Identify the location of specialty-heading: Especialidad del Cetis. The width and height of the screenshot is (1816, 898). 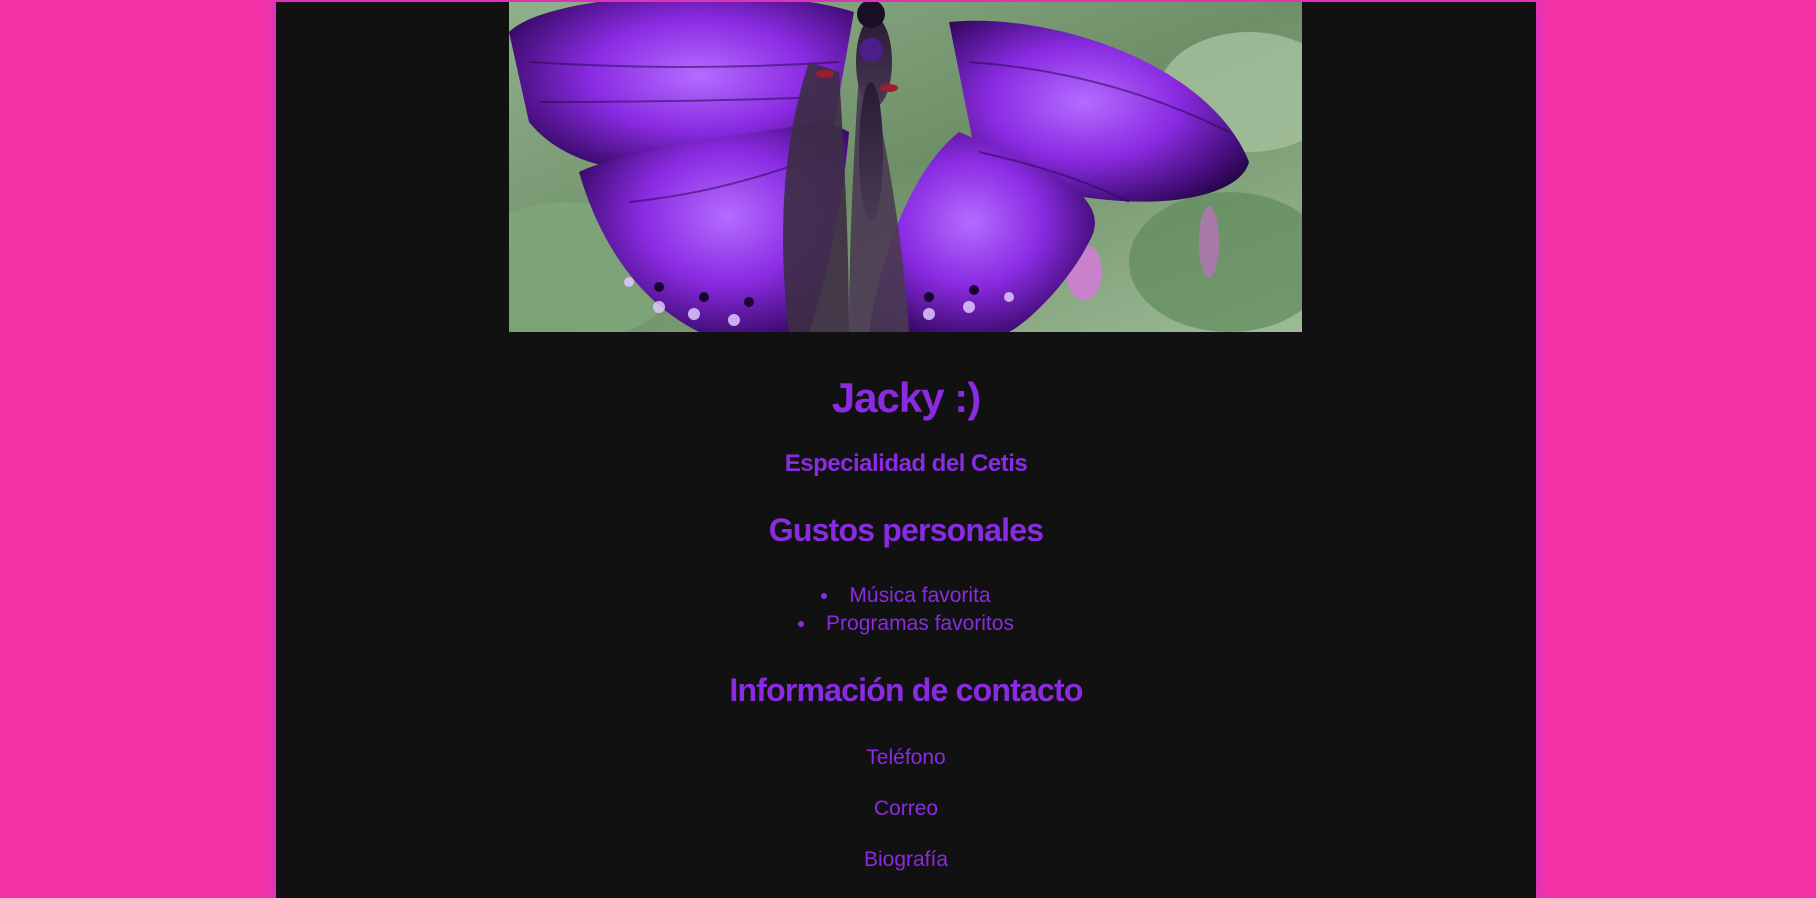
(906, 463).